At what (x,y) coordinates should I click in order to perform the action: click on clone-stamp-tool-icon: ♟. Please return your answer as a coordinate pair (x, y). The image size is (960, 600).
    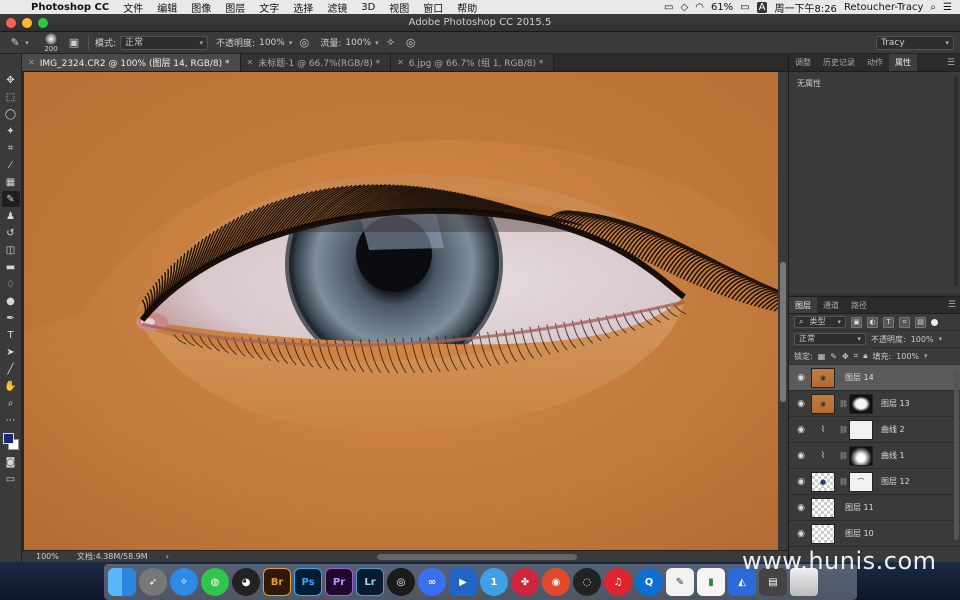
    Looking at the image, I should click on (11, 216).